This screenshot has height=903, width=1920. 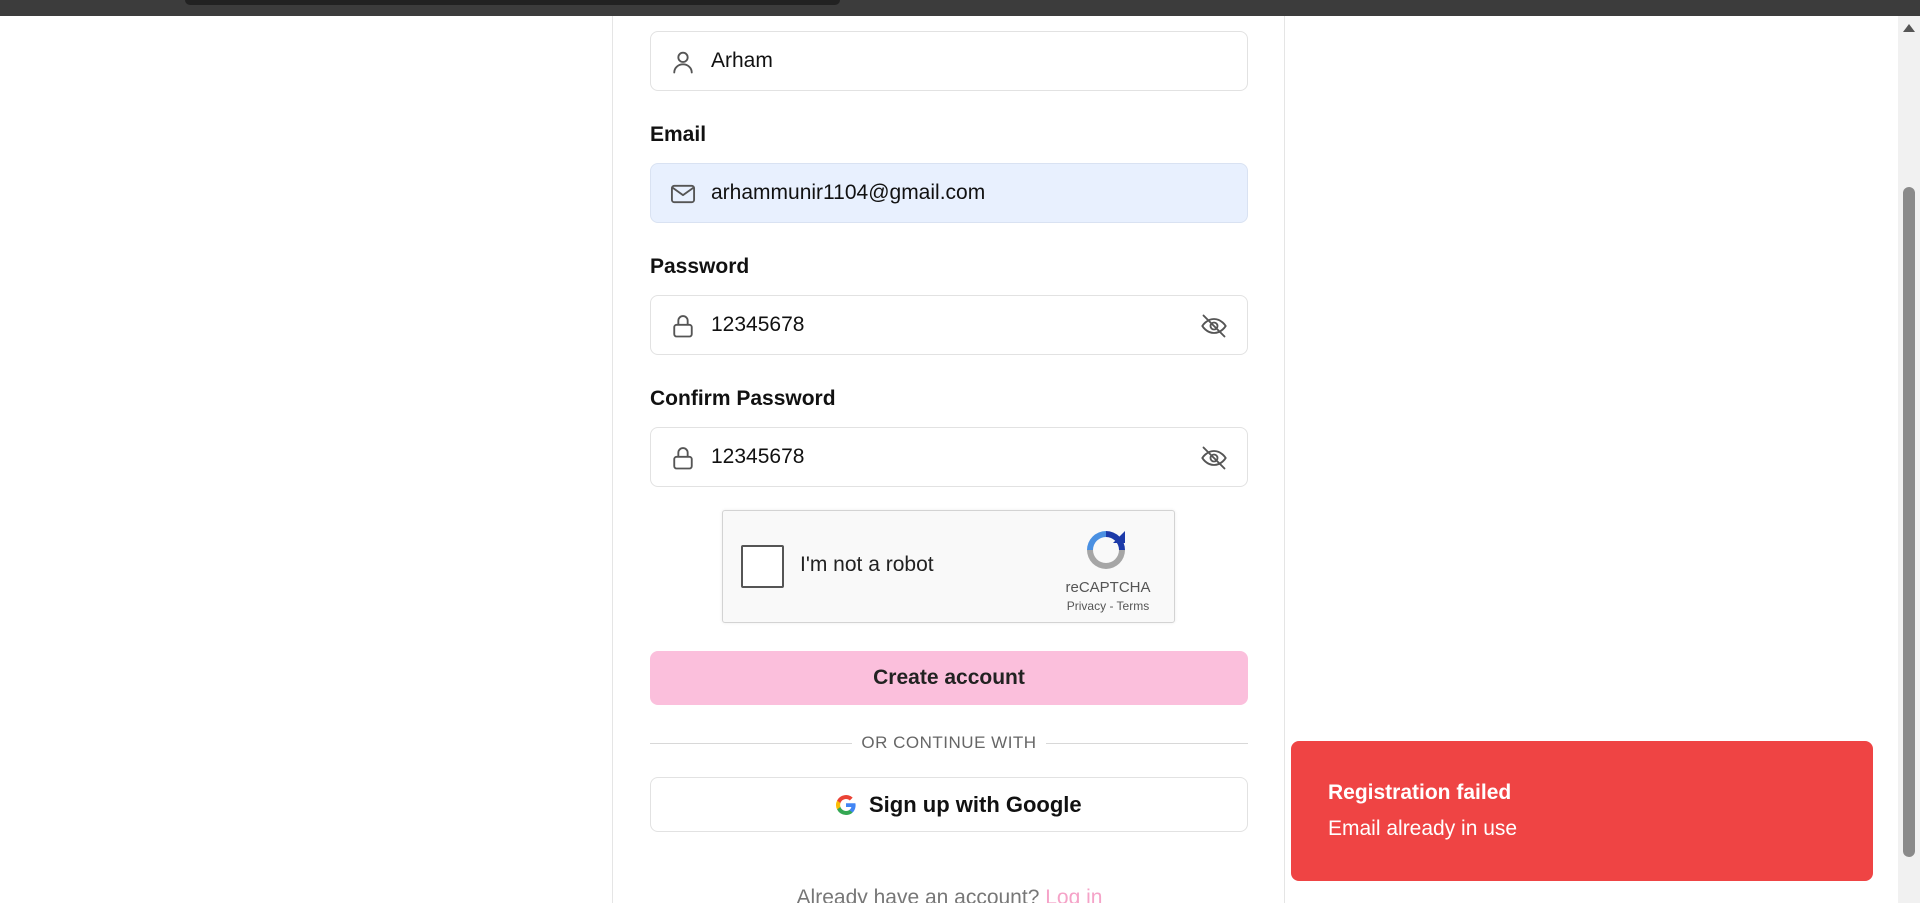 I want to click on page-scrollbar, so click(x=1909, y=459).